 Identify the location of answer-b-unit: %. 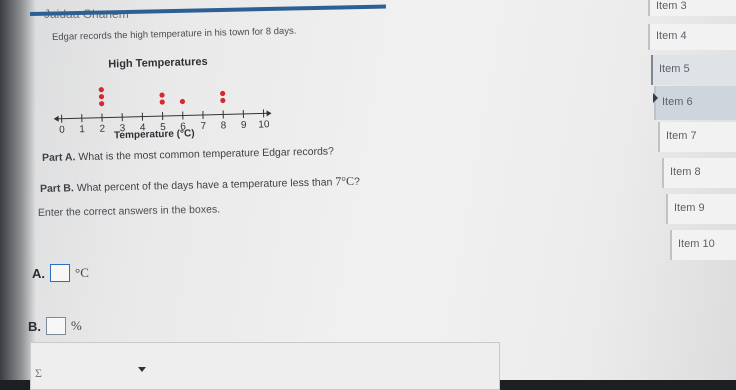
(76, 326).